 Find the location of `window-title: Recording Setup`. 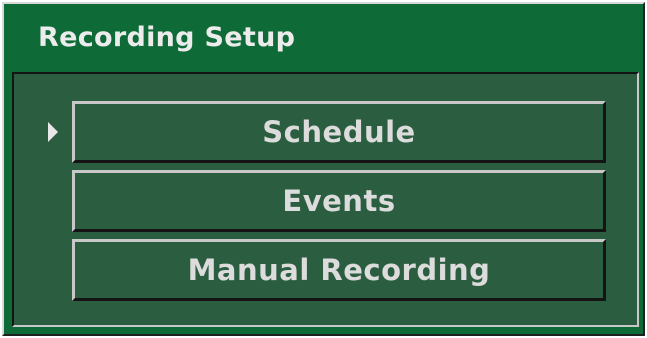

window-title: Recording Setup is located at coordinates (167, 37).